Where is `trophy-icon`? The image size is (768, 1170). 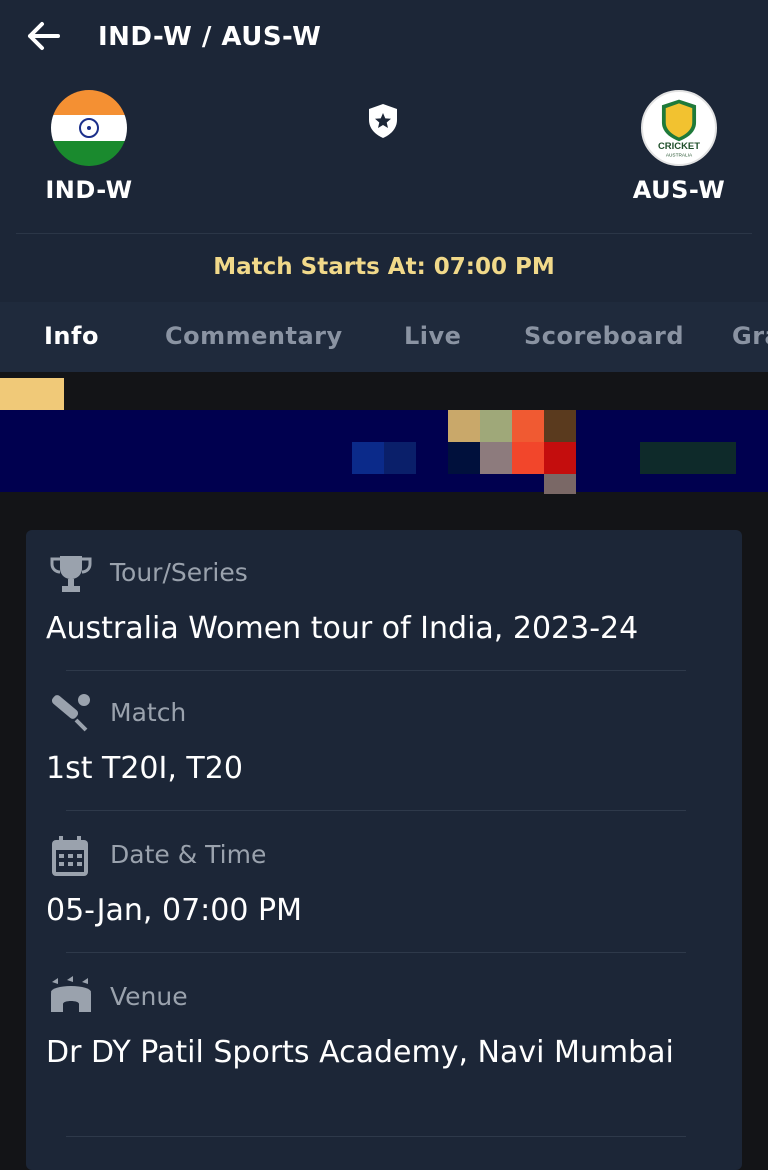
trophy-icon is located at coordinates (71, 574).